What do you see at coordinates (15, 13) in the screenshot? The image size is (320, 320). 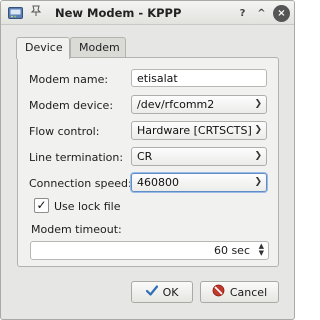 I see `kppp-app-icon` at bounding box center [15, 13].